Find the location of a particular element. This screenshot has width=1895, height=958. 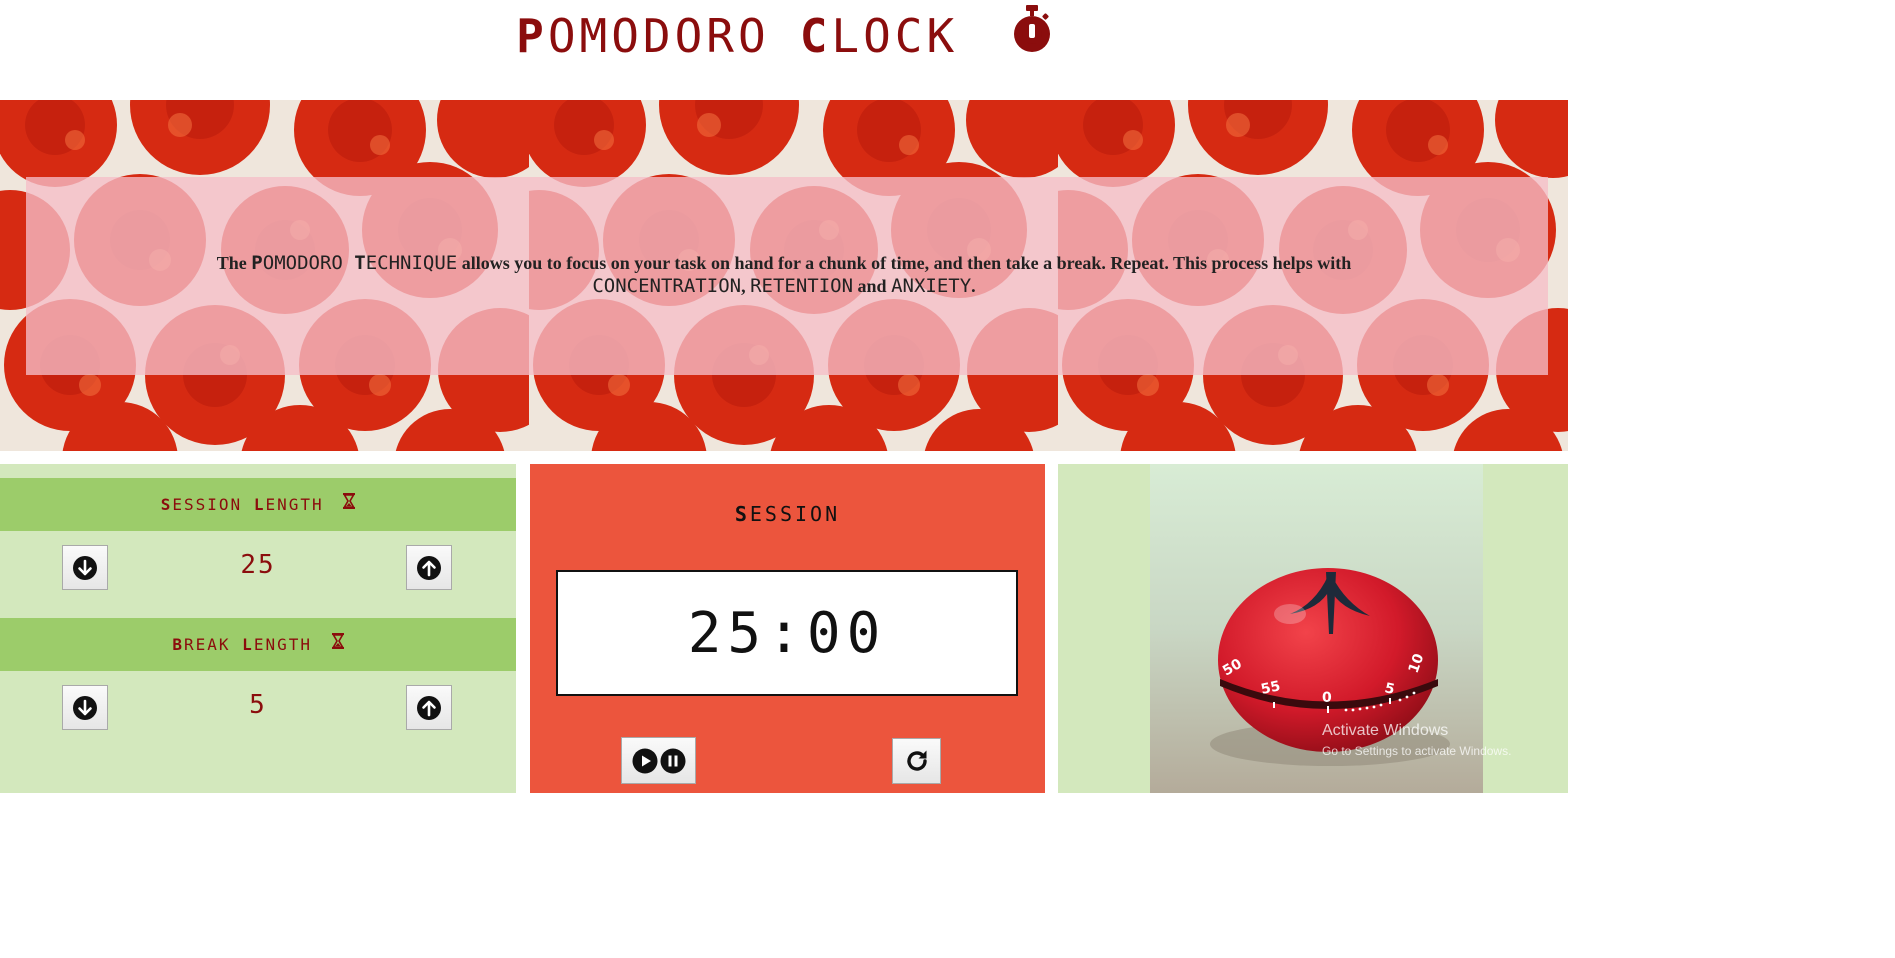

page-title: POMODORO CLOCK is located at coordinates (784, 37).